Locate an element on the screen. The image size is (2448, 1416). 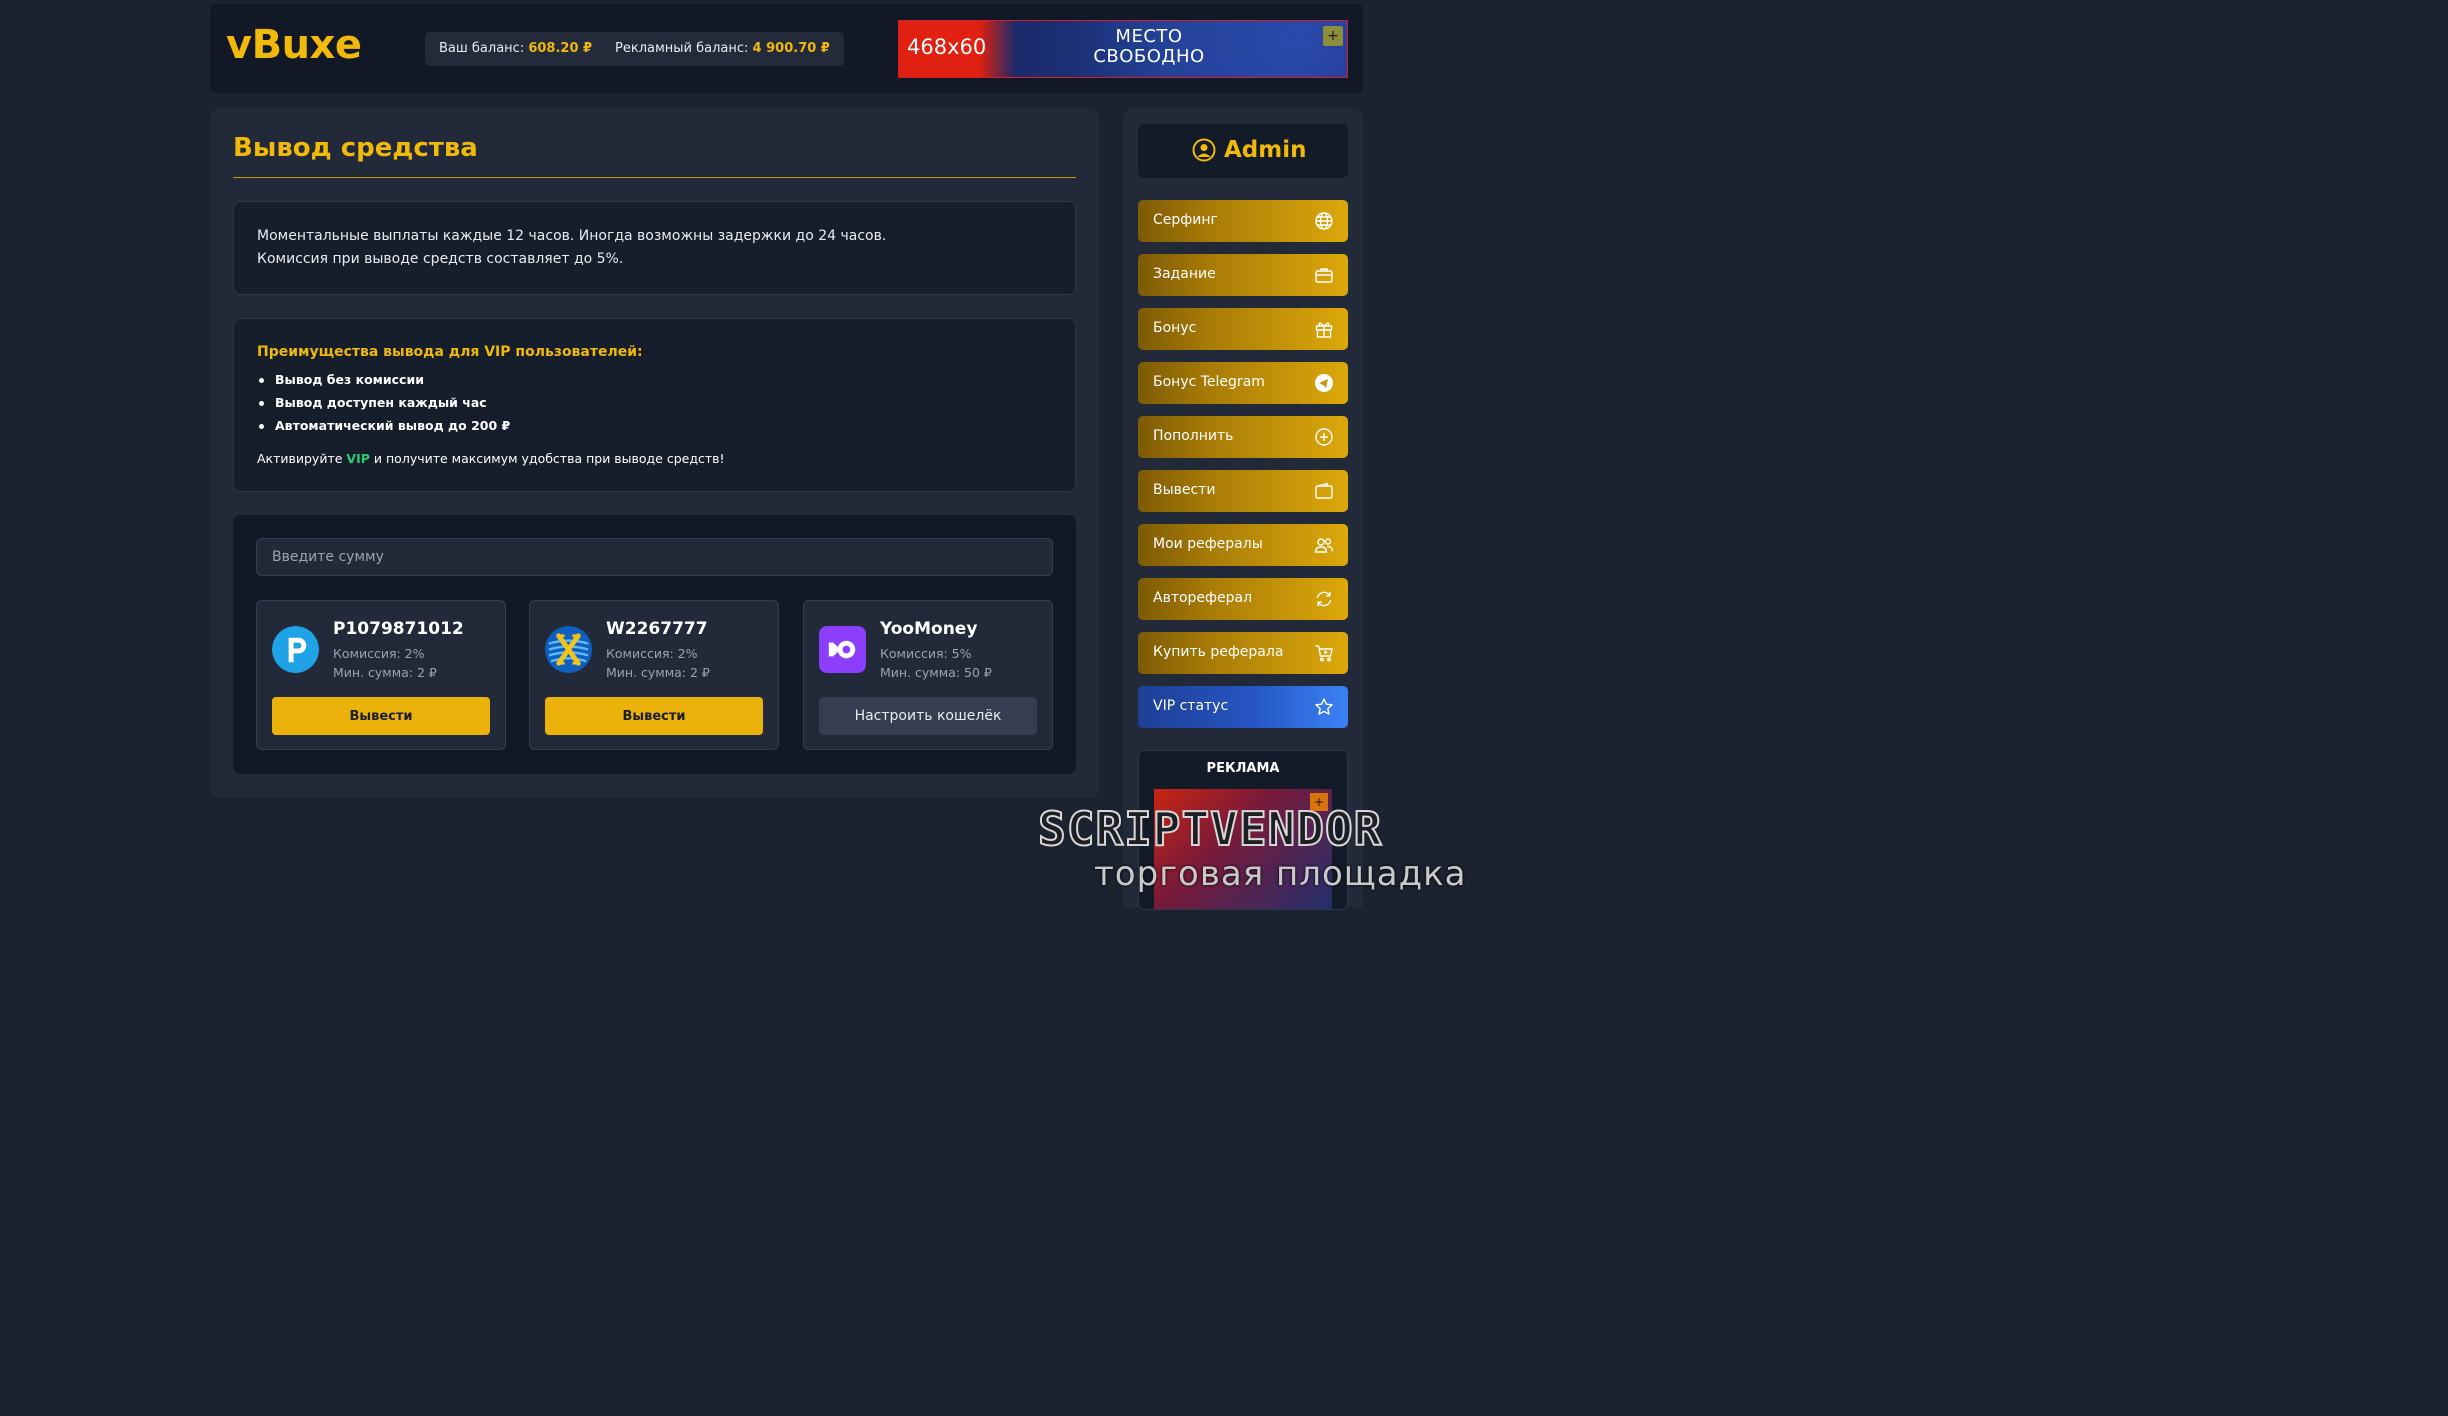
list-item: Автоматический вывод до 200 ₽ is located at coordinates (383, 429).